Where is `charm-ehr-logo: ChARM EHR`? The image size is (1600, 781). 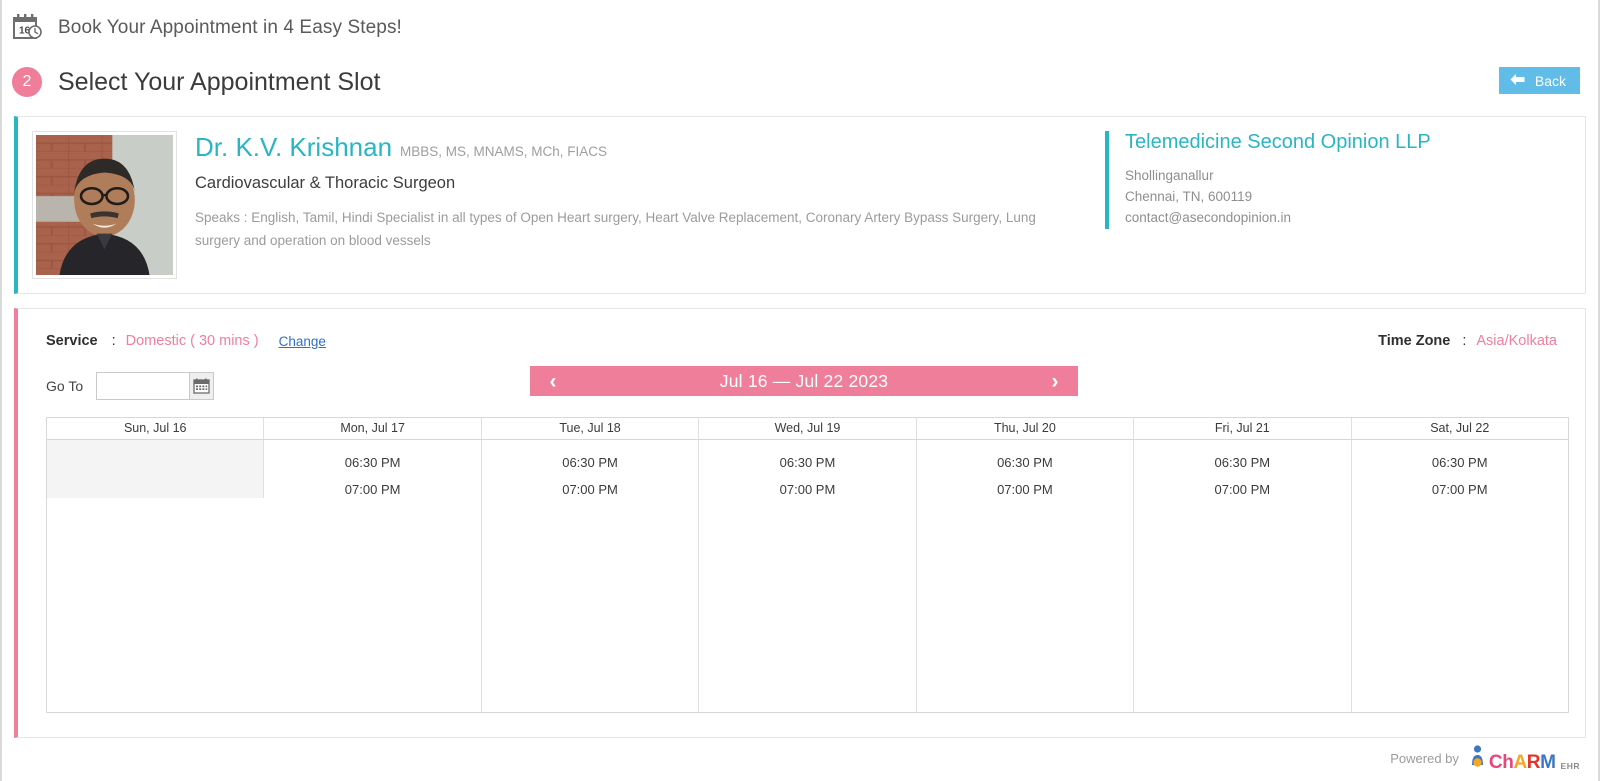 charm-ehr-logo: ChARM EHR is located at coordinates (1524, 758).